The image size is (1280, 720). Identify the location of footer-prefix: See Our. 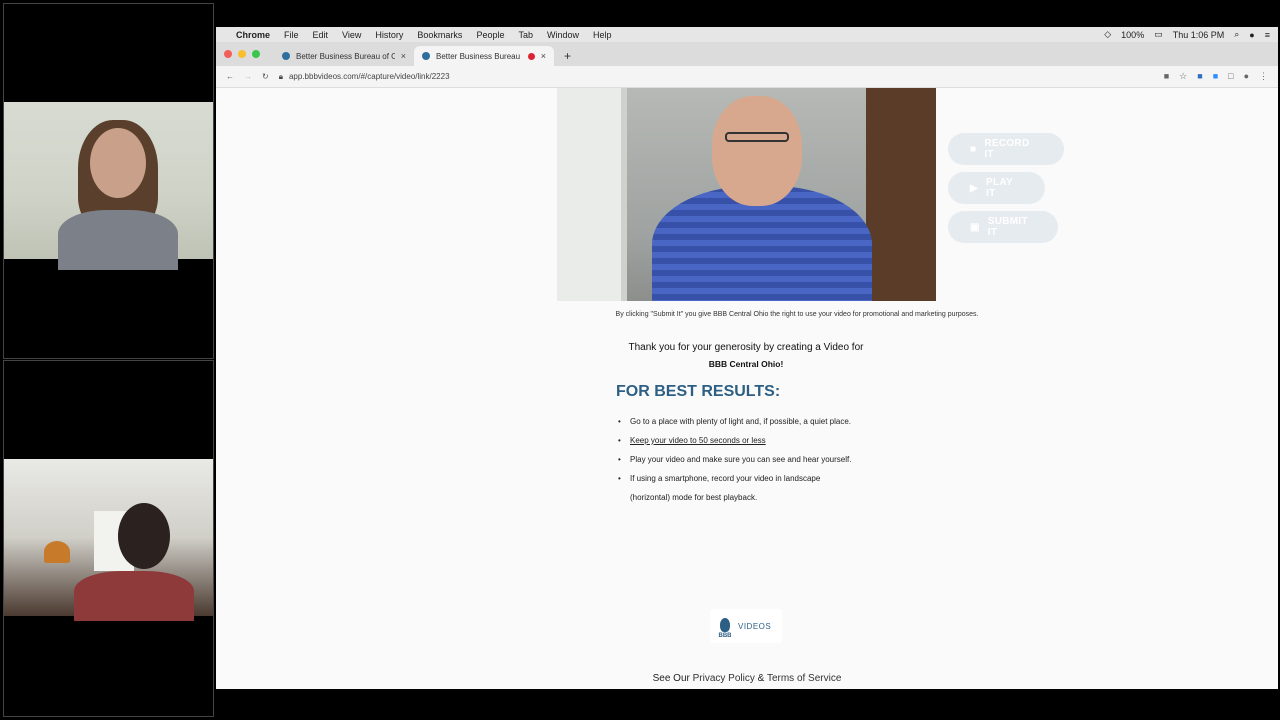
(671, 678).